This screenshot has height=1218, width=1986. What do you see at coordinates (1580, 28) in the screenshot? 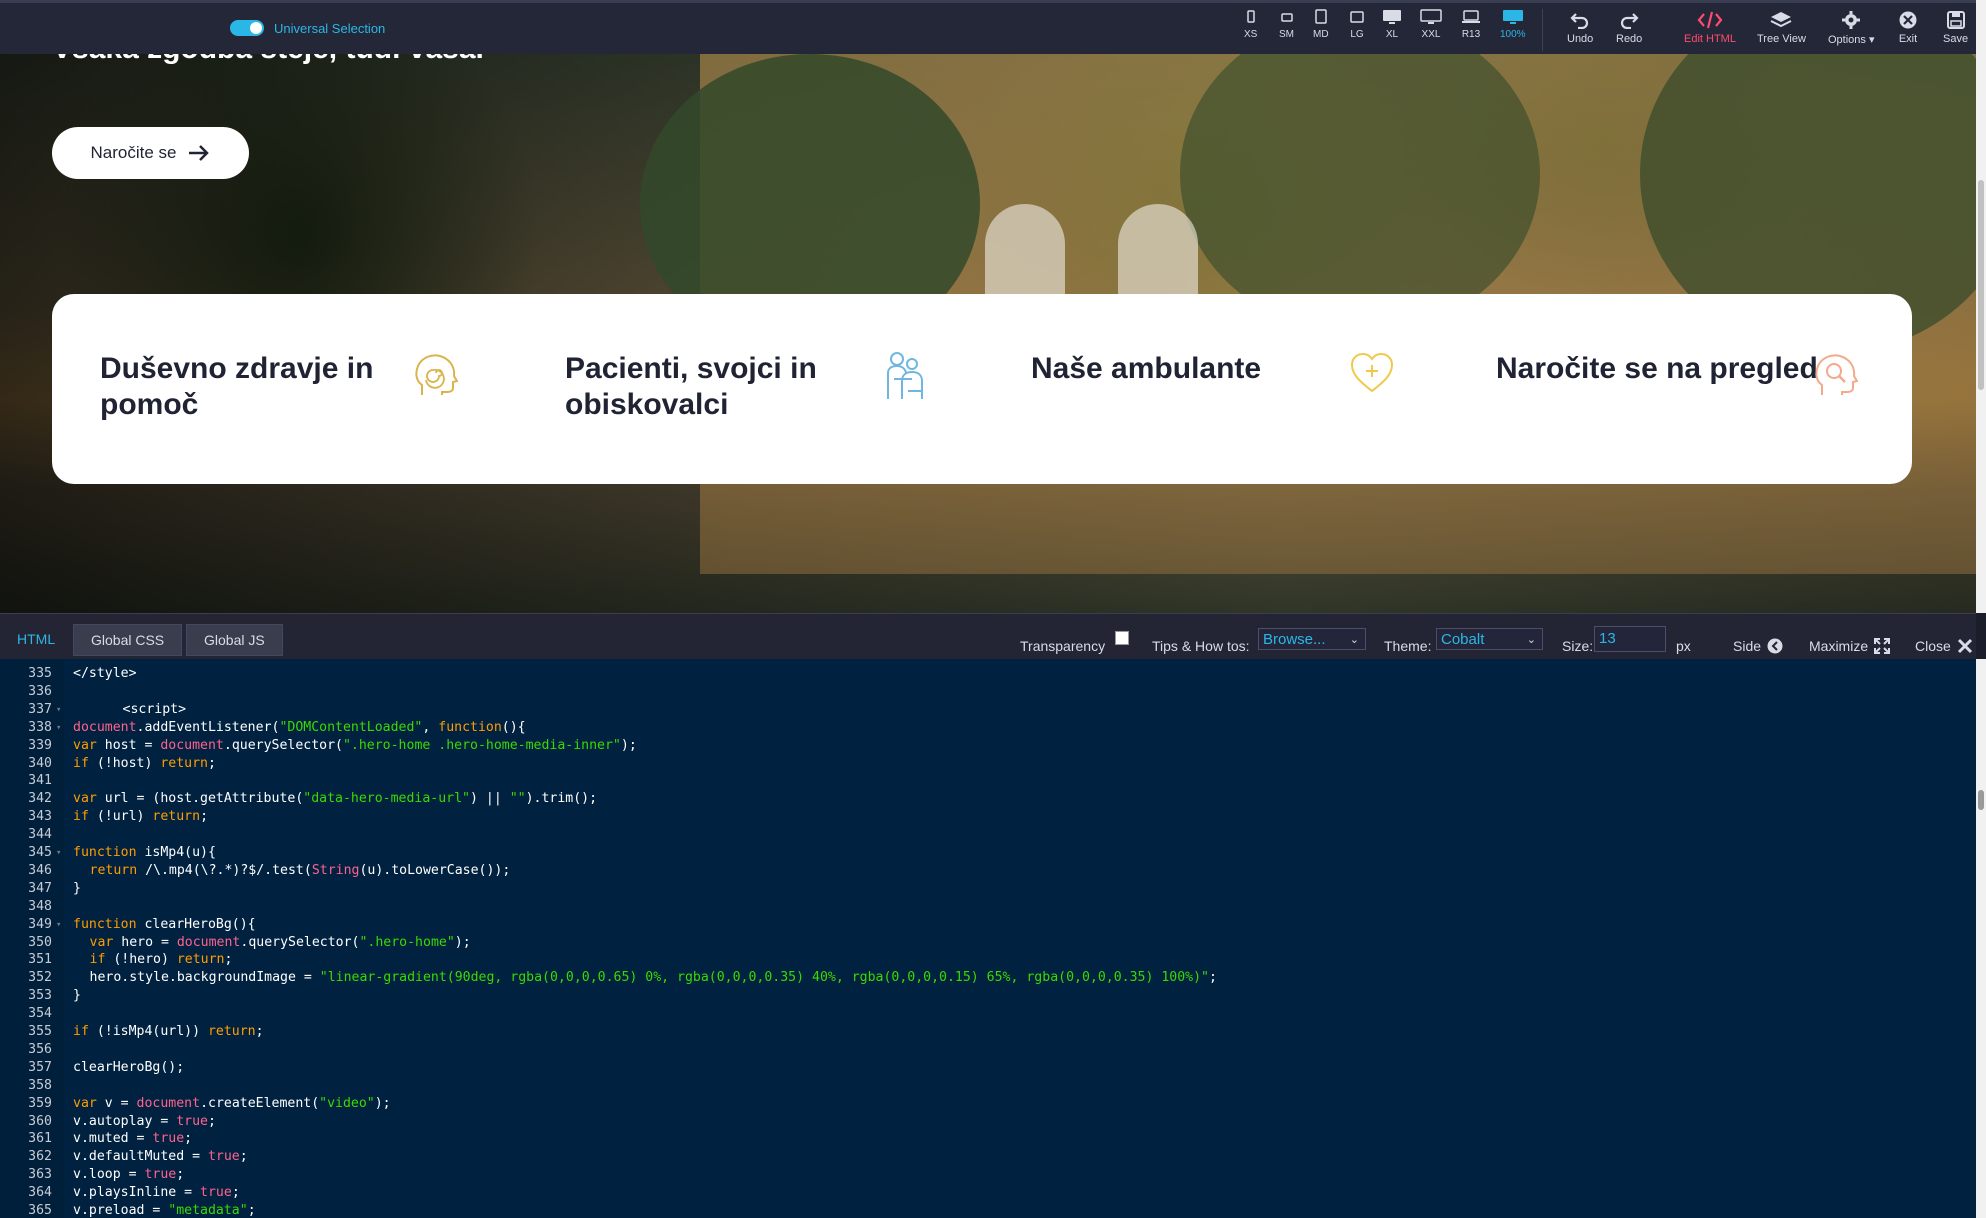
I see `undo-button: Undo` at bounding box center [1580, 28].